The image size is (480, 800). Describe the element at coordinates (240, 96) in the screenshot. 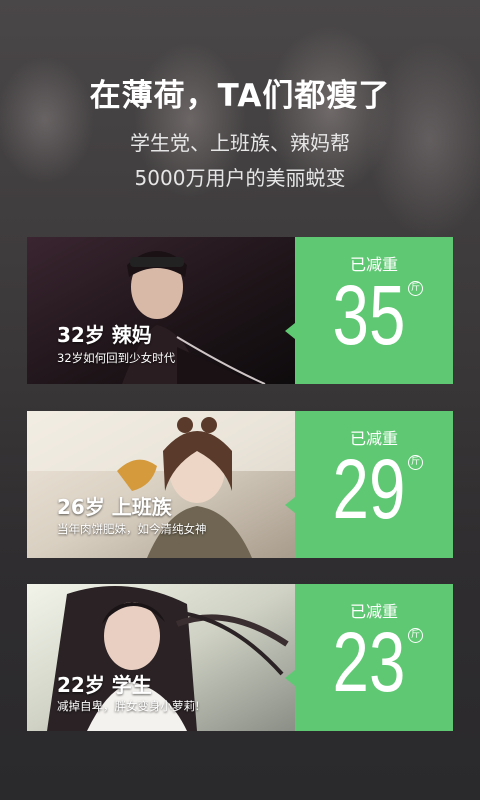

I see `hero-title: 在薄荷，TA们都瘦了` at that location.